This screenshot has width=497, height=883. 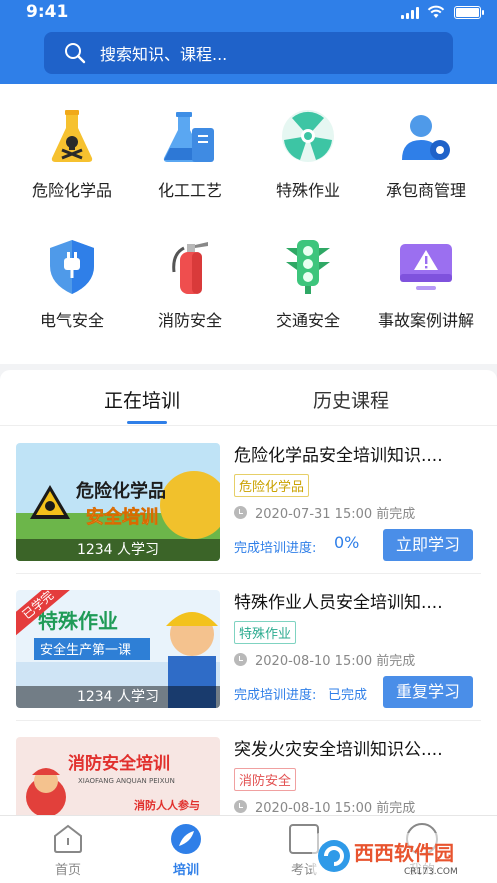 What do you see at coordinates (265, 779) in the screenshot?
I see `course-tag: 消防安全` at bounding box center [265, 779].